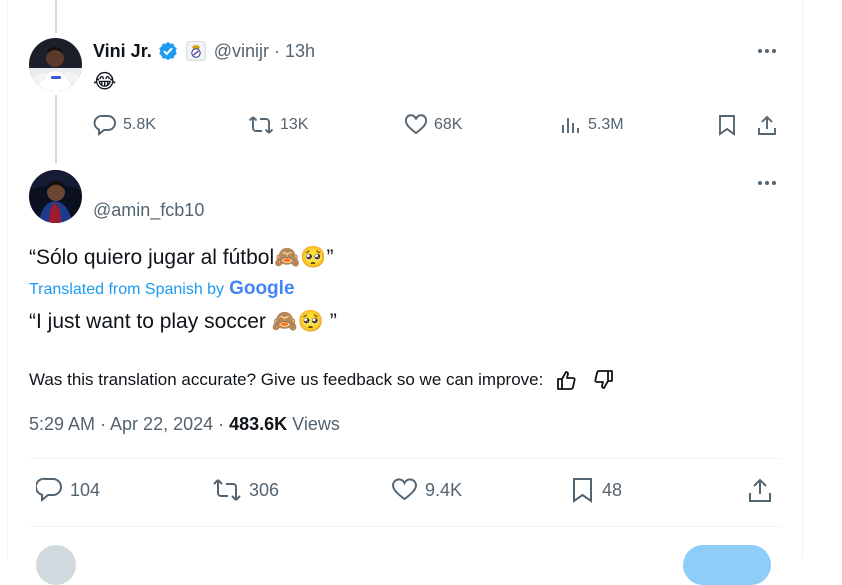  Describe the element at coordinates (139, 124) in the screenshot. I see `reply-reply-count: 5.8K` at that location.